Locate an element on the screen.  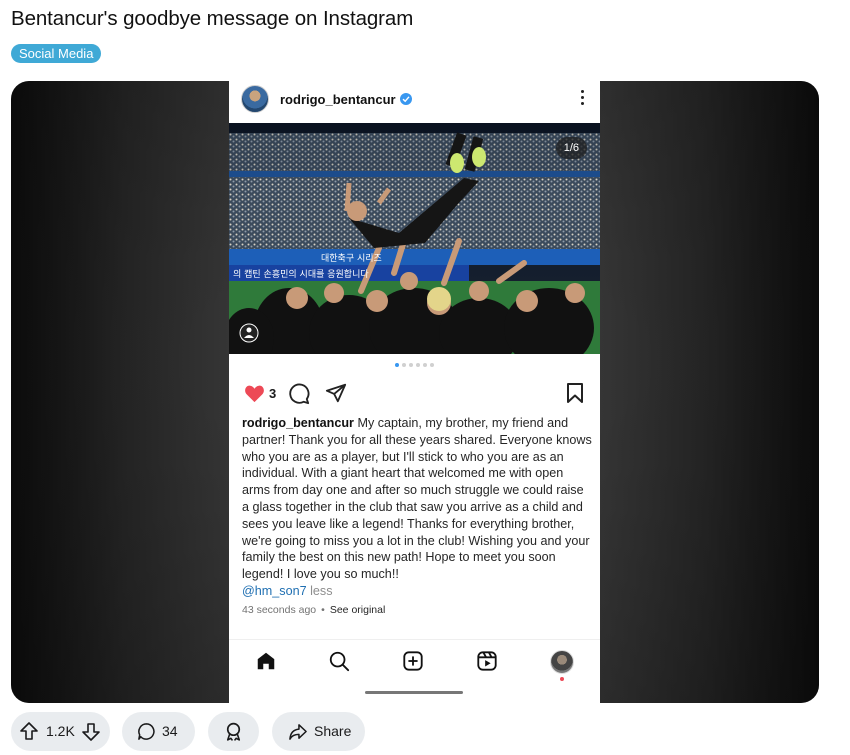
notification-dot is located at coordinates (562, 679).